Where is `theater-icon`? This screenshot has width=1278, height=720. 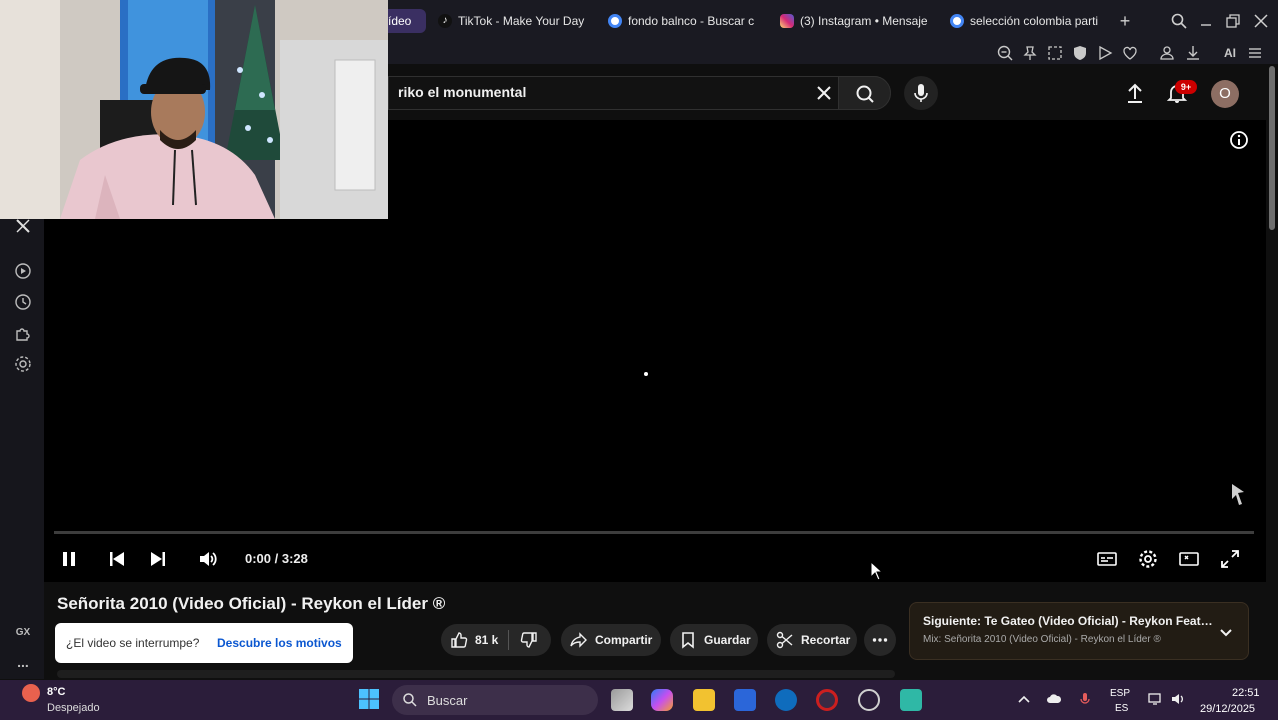
theater-icon is located at coordinates (1189, 559).